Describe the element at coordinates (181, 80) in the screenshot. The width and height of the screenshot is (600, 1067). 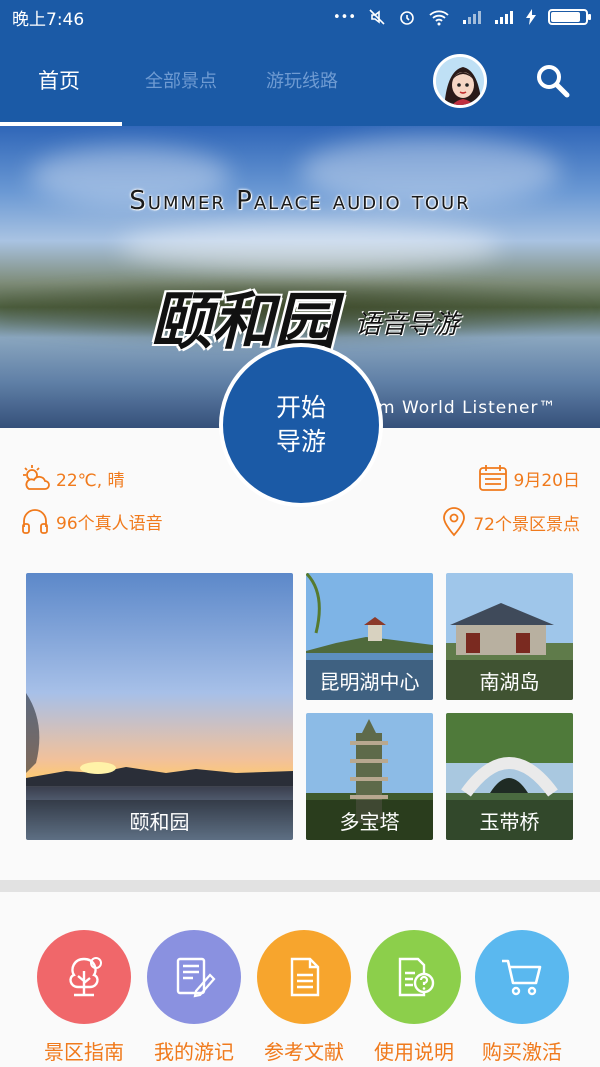
I see `tab-all-spots: 全部景点` at that location.